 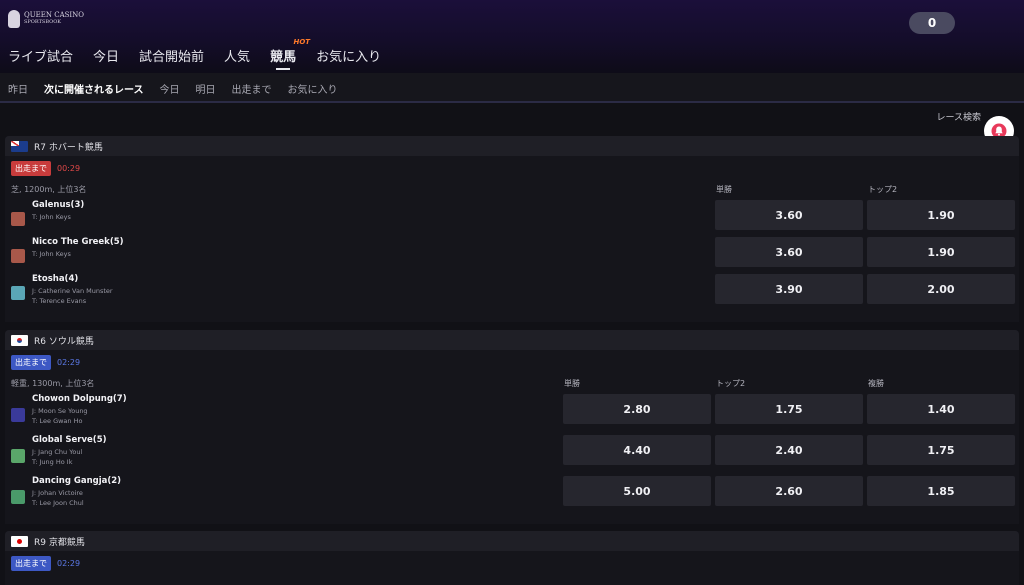 I want to click on sub-nav: 昨日 次に開催されるレース 今日 明日 出走まで お気に入り, so click(x=173, y=88).